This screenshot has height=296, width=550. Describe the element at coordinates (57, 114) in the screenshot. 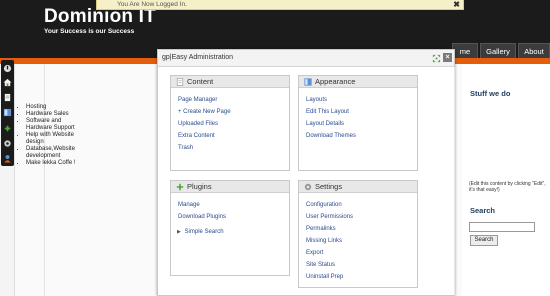

I see `list-item: Hardware Sales` at that location.